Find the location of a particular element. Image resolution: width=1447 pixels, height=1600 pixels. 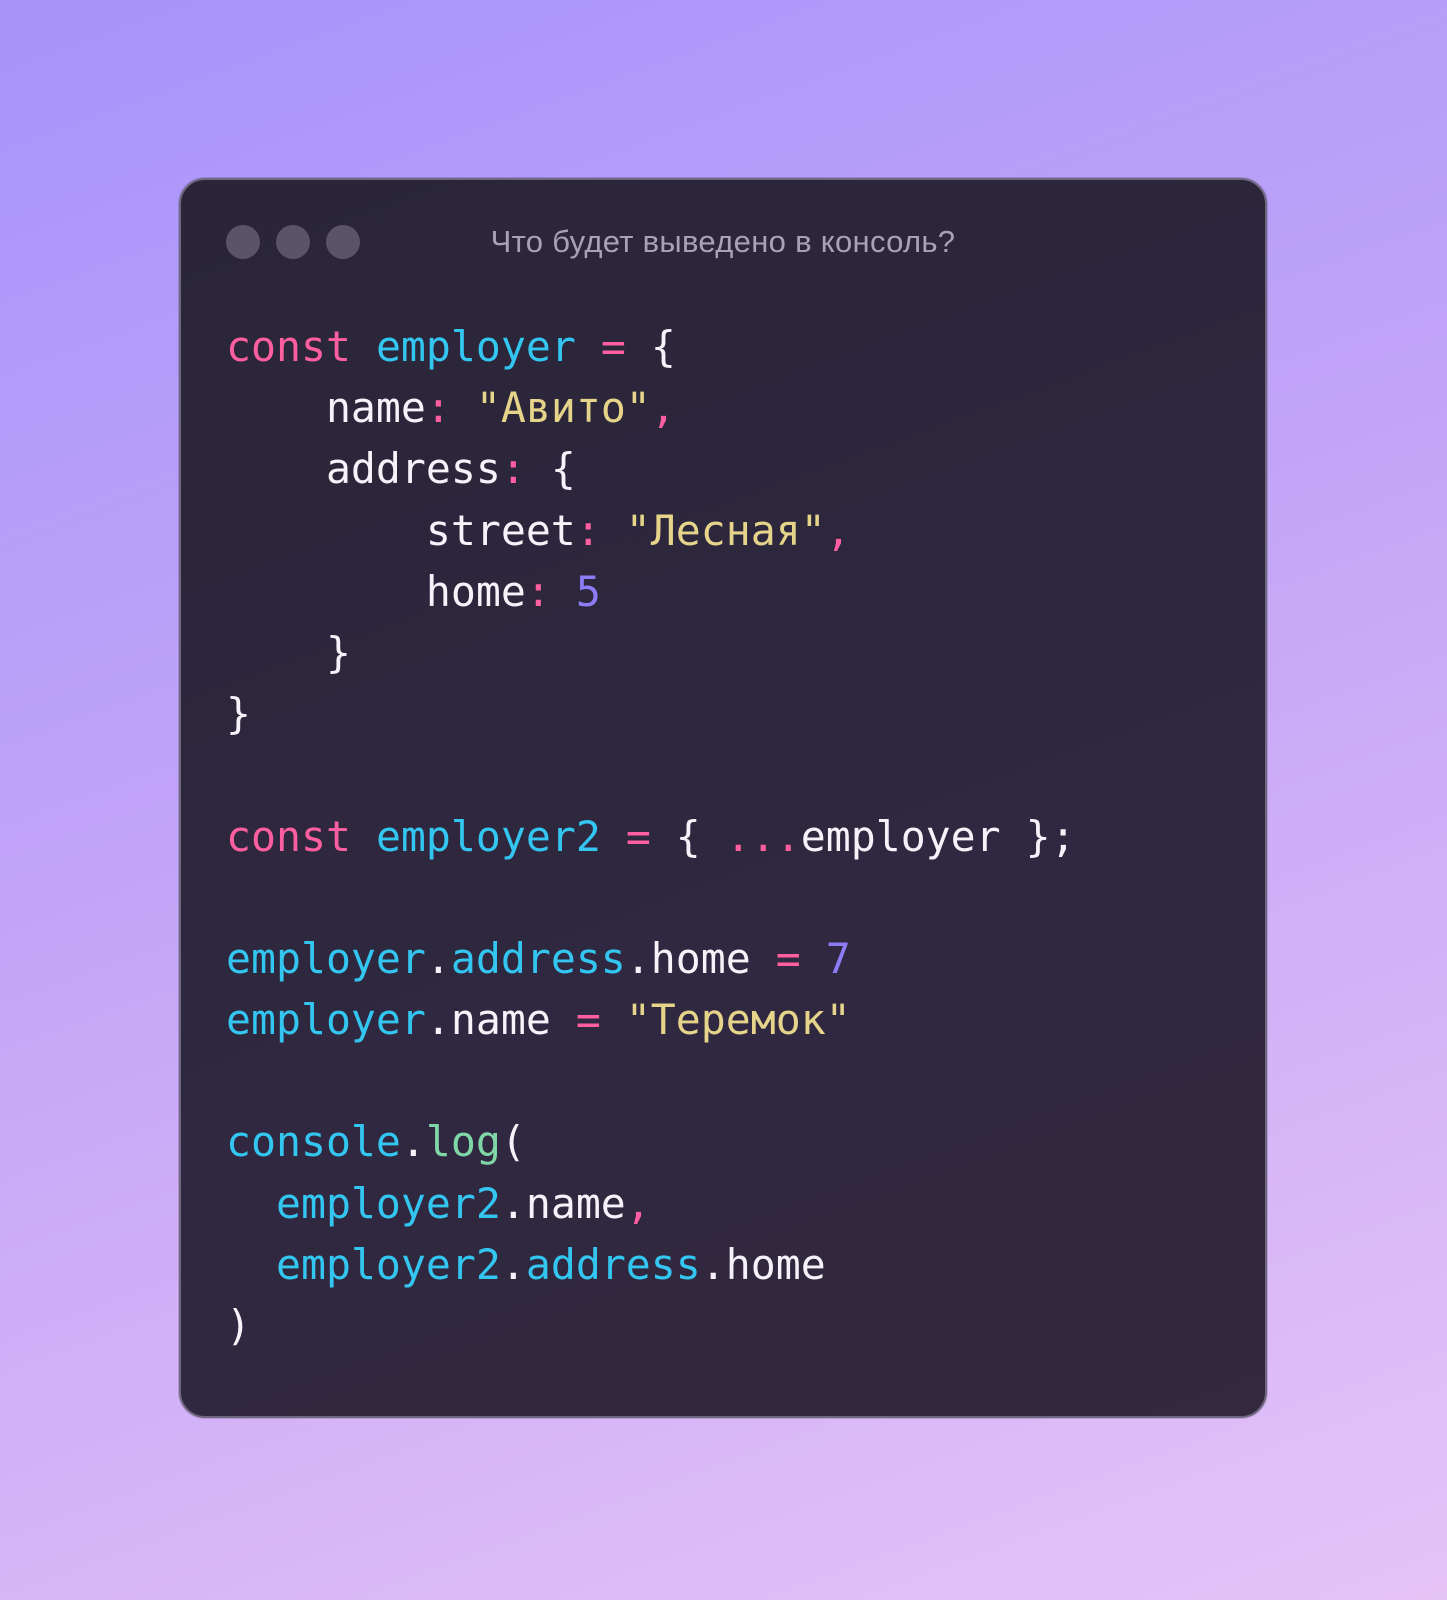

code-line: employer2.address.home is located at coordinates (651, 1264).